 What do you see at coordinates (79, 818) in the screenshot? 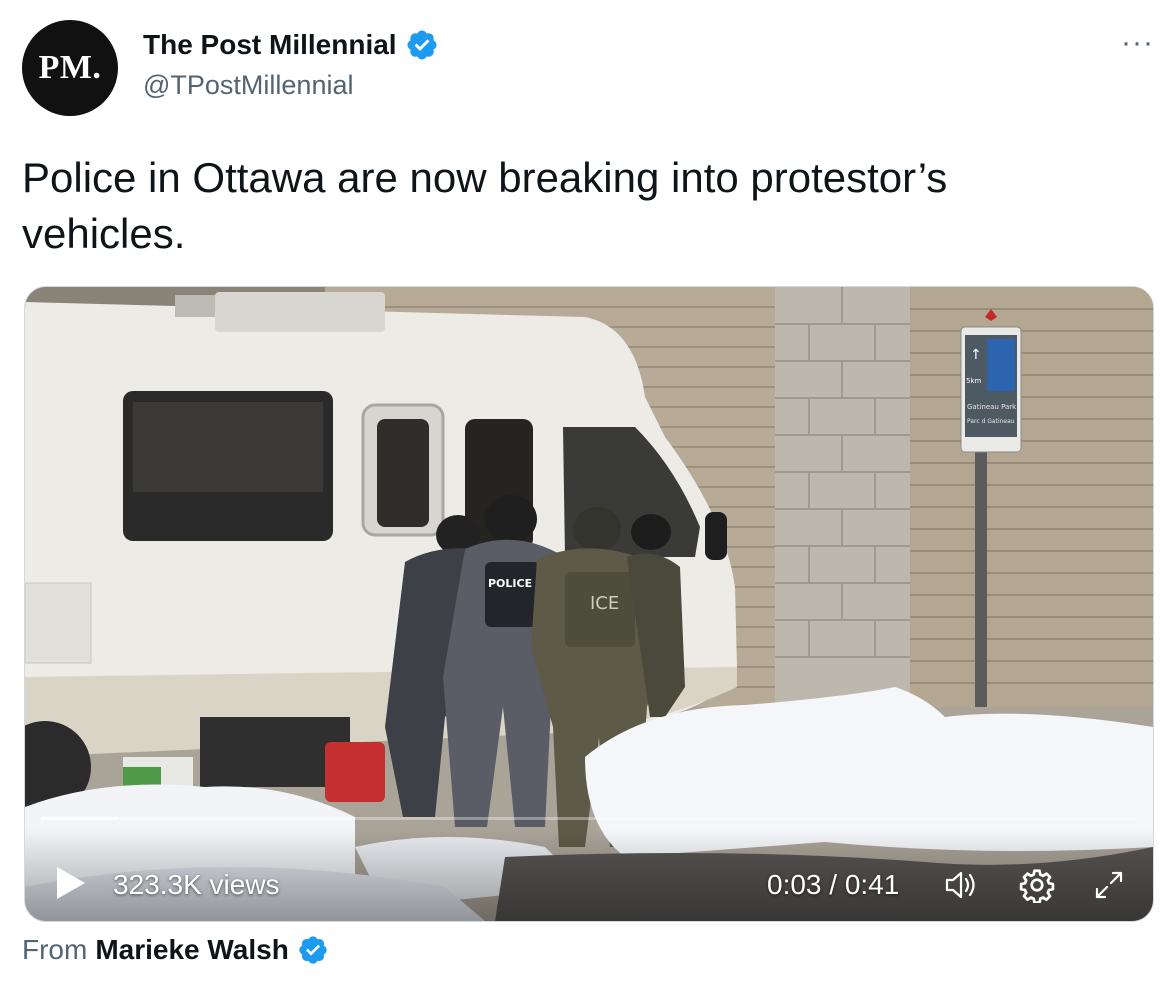
I see `video-progress-fill` at bounding box center [79, 818].